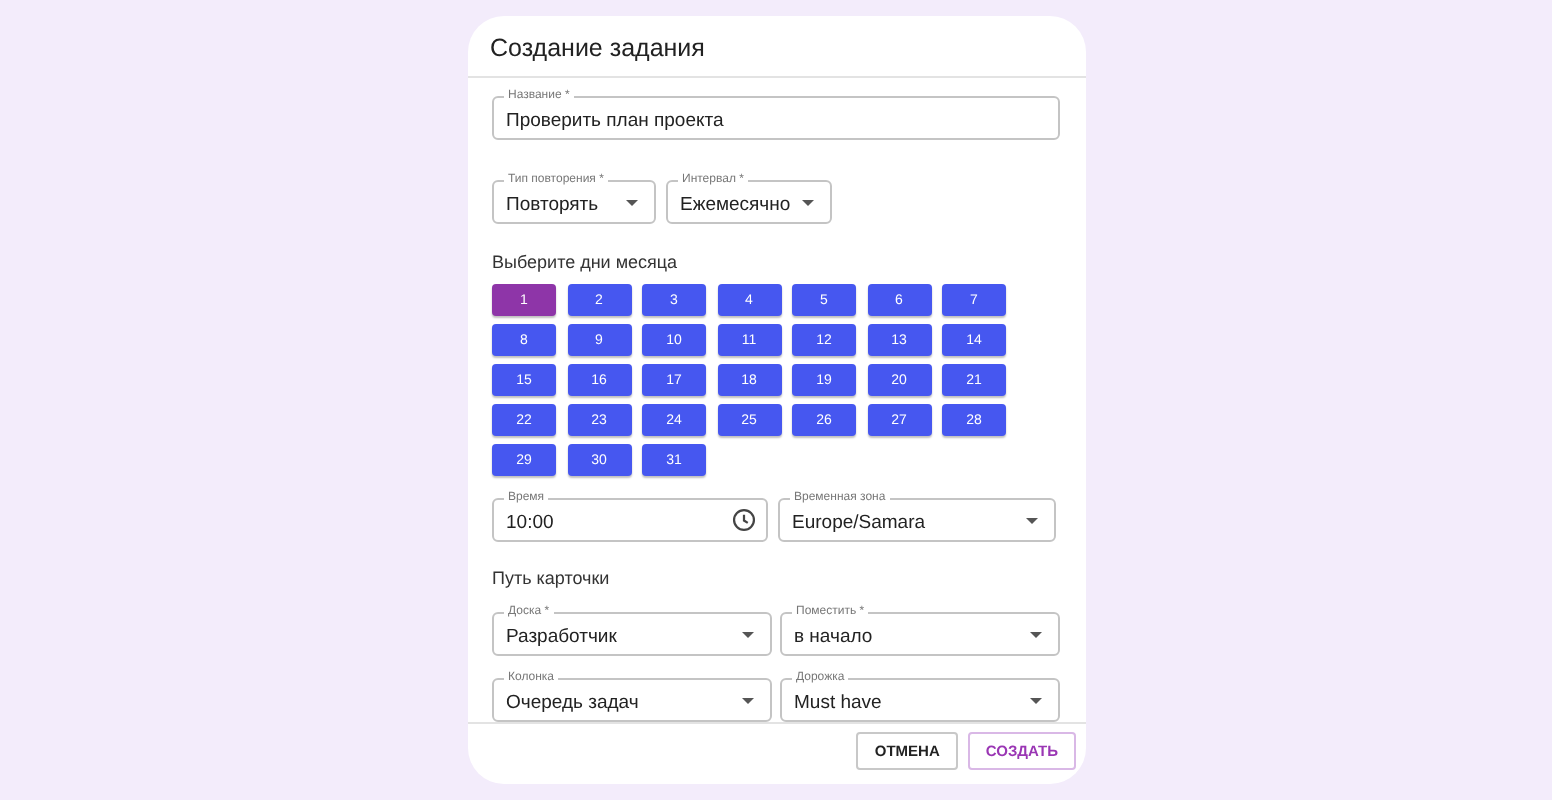  What do you see at coordinates (586, 262) in the screenshot?
I see `section-label: Выберите дни месяца` at bounding box center [586, 262].